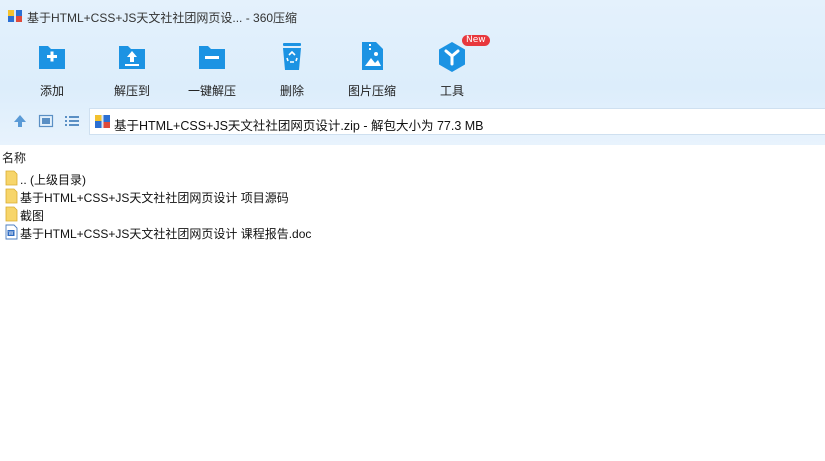 This screenshot has height=461, width=825. Describe the element at coordinates (20, 121) in the screenshot. I see `up-arrow-icon` at that location.